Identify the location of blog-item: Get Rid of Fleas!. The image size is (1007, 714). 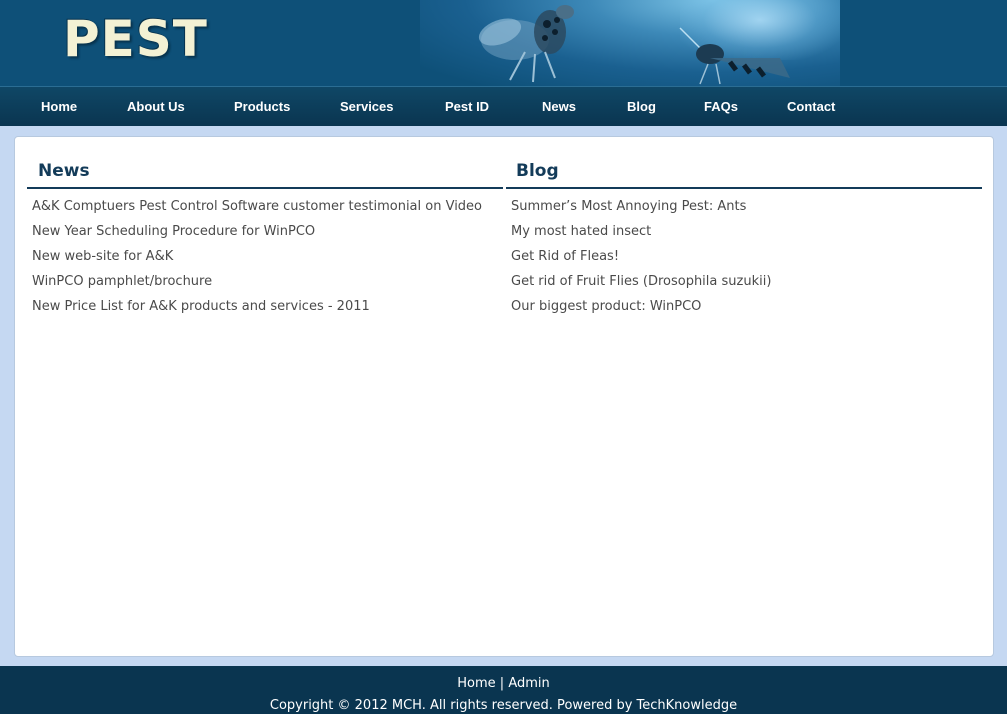
(746, 261).